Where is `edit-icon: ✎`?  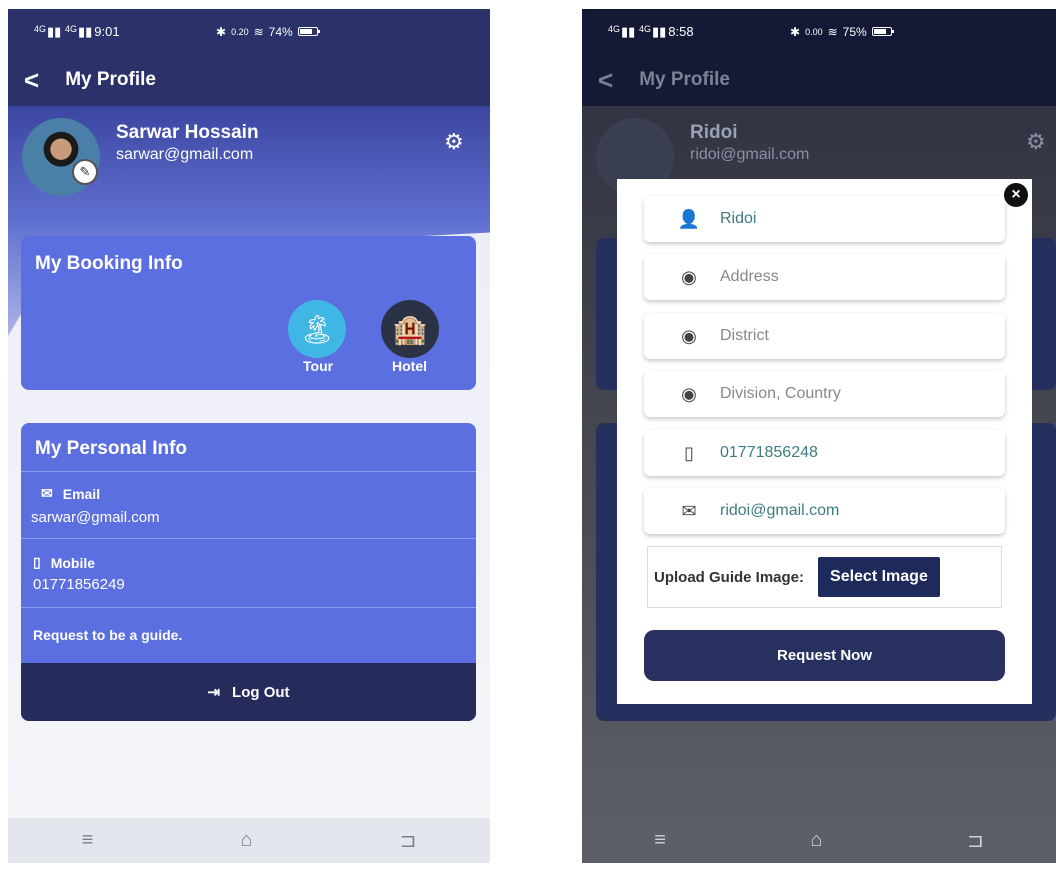 edit-icon: ✎ is located at coordinates (85, 172).